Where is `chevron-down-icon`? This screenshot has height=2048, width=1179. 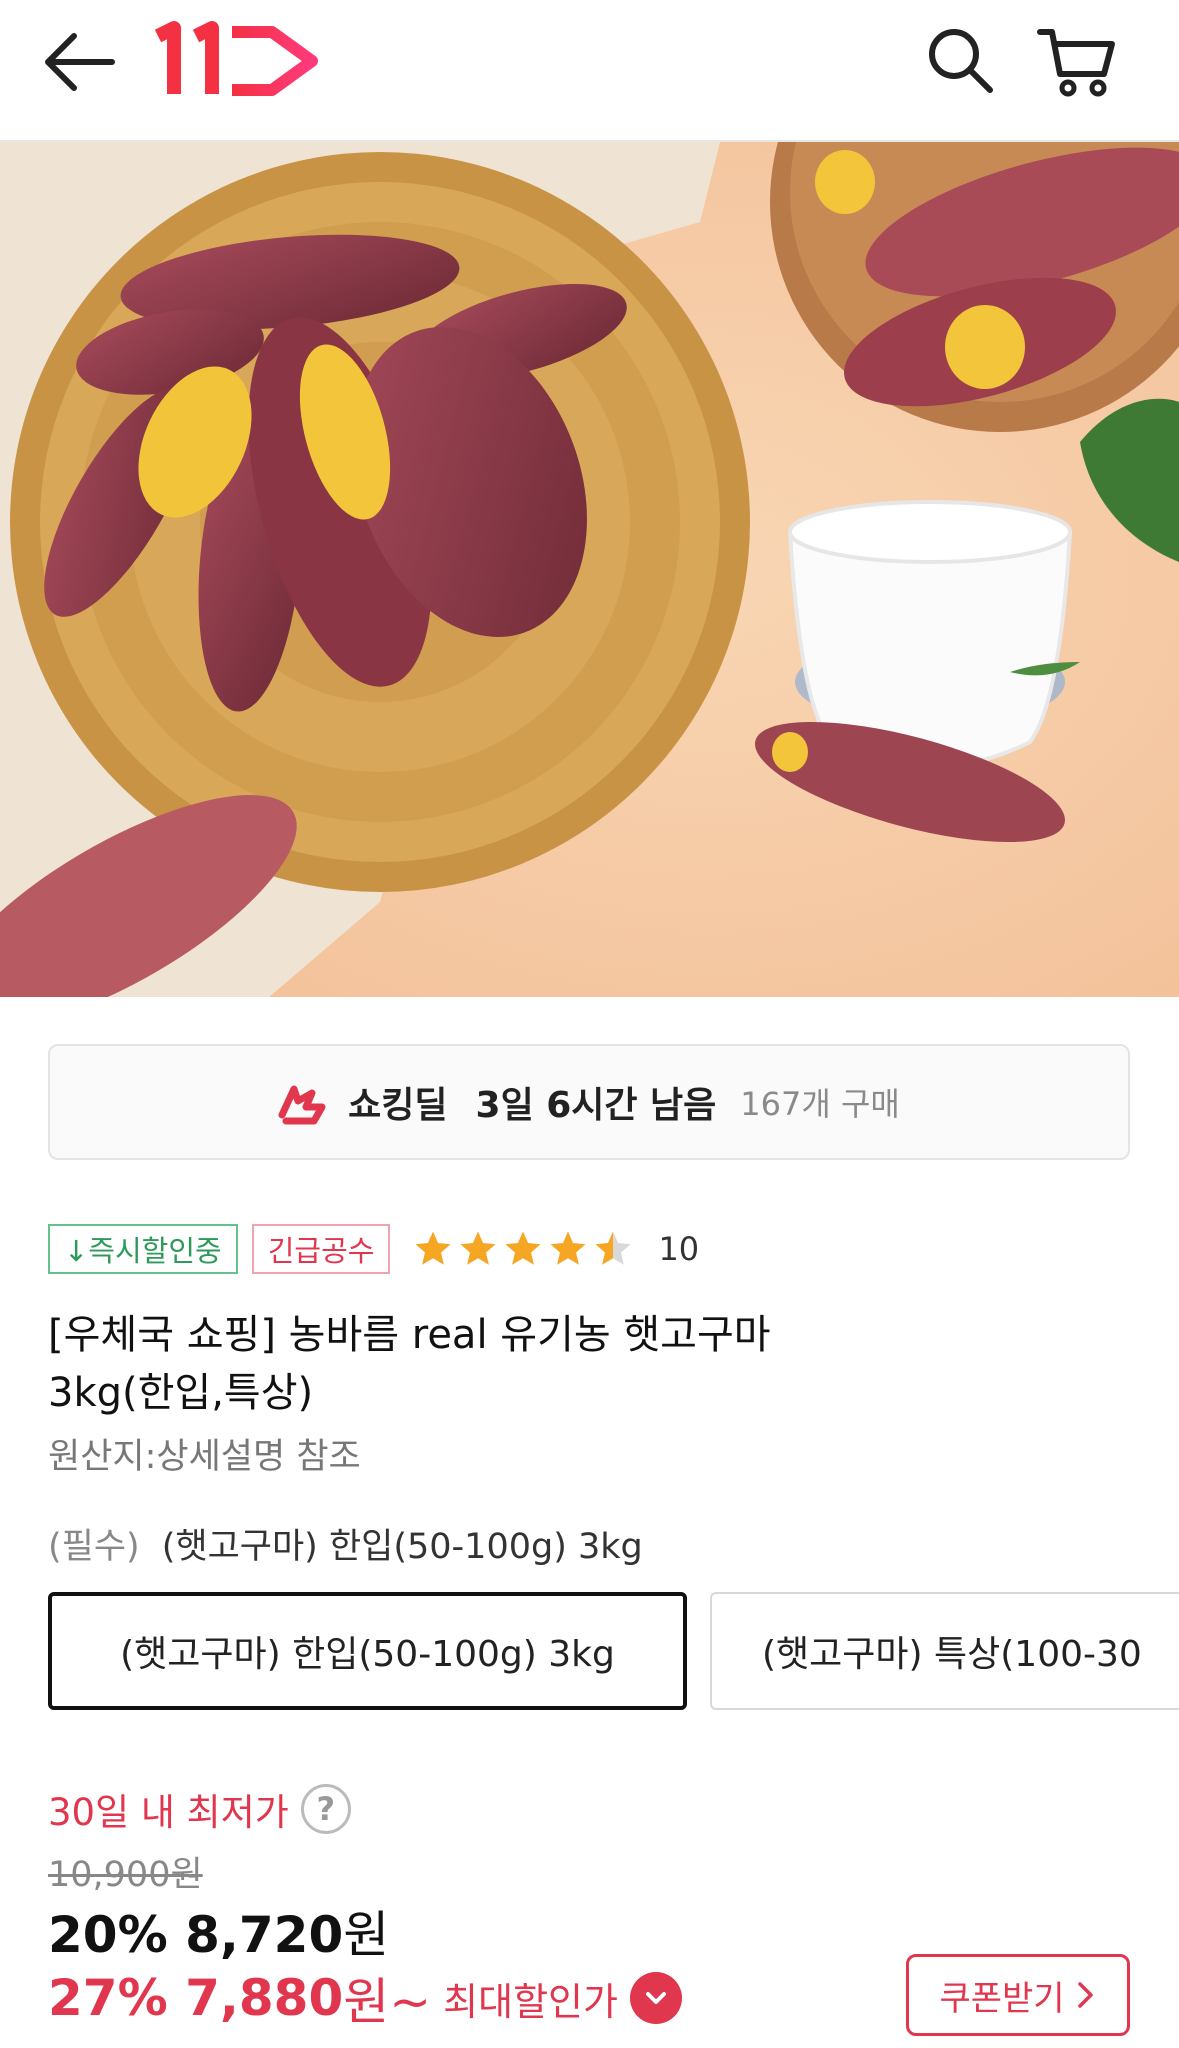 chevron-down-icon is located at coordinates (655, 1998).